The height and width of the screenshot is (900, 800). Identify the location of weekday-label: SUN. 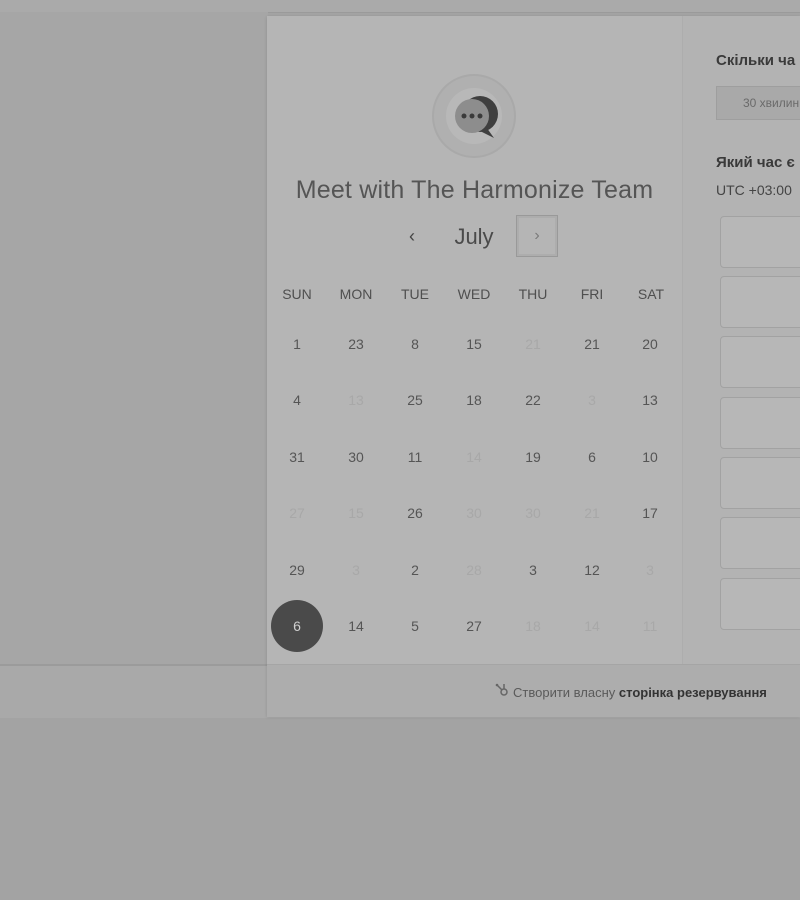
(297, 294).